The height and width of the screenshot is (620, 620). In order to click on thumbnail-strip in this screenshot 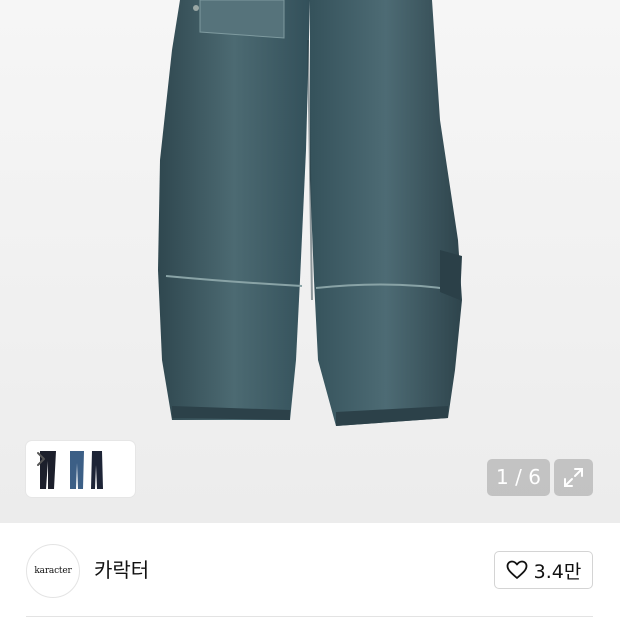, I will do `click(80, 469)`.